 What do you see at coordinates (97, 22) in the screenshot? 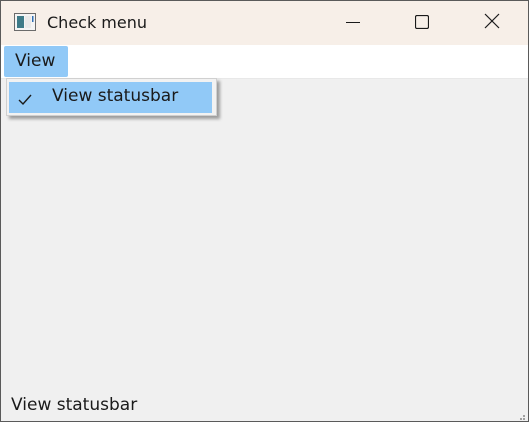
I see `window-title: Check menu` at bounding box center [97, 22].